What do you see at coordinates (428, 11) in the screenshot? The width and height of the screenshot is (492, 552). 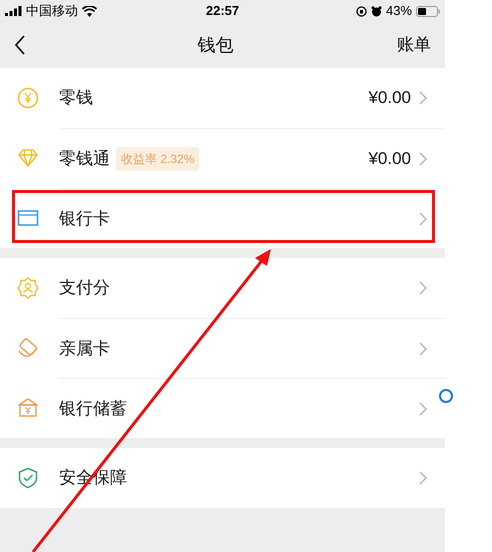 I see `battery-icon` at bounding box center [428, 11].